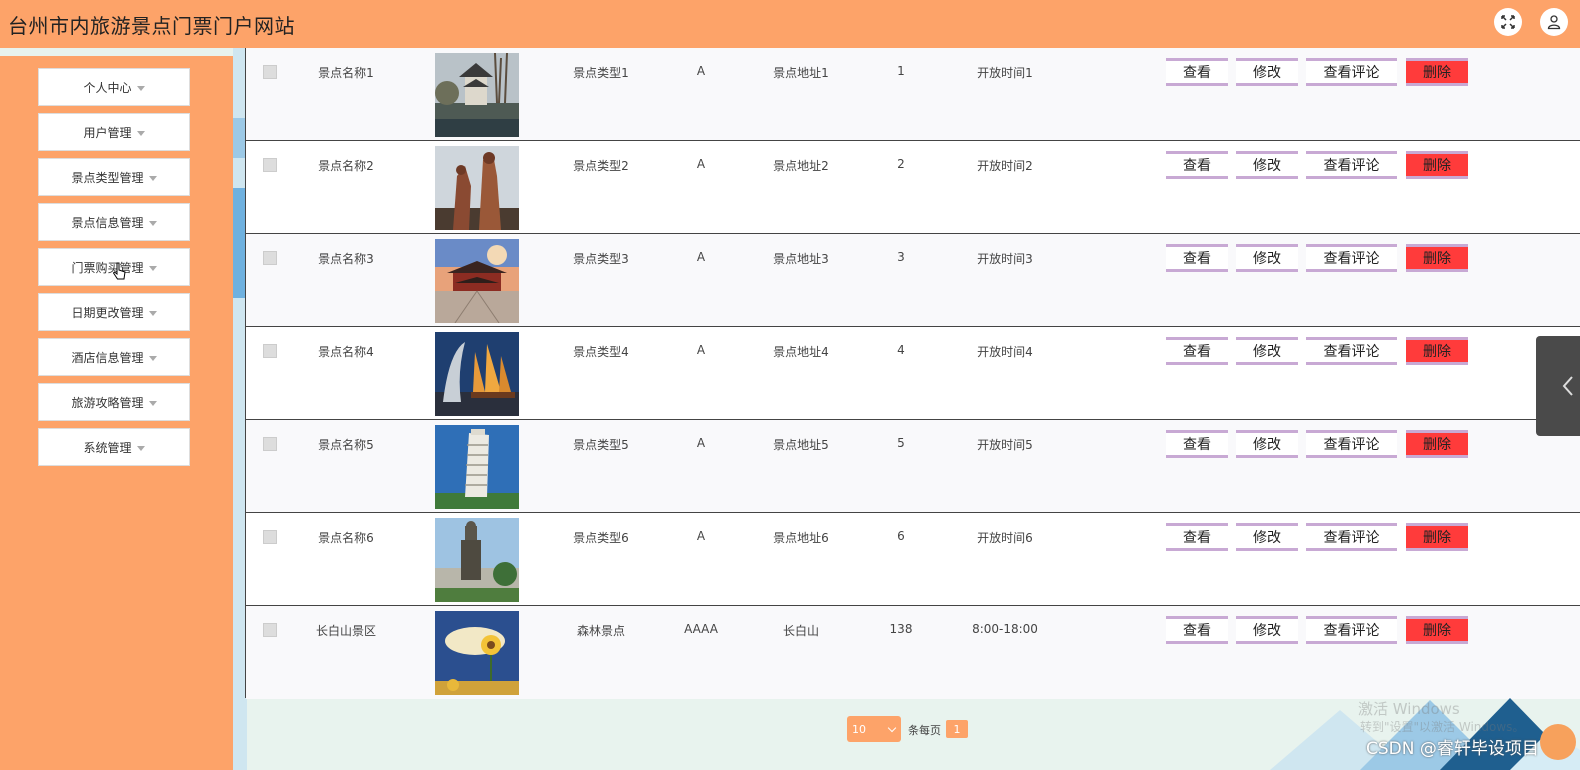 Image resolution: width=1580 pixels, height=770 pixels. Describe the element at coordinates (901, 257) in the screenshot. I see `spot-number: 3` at that location.